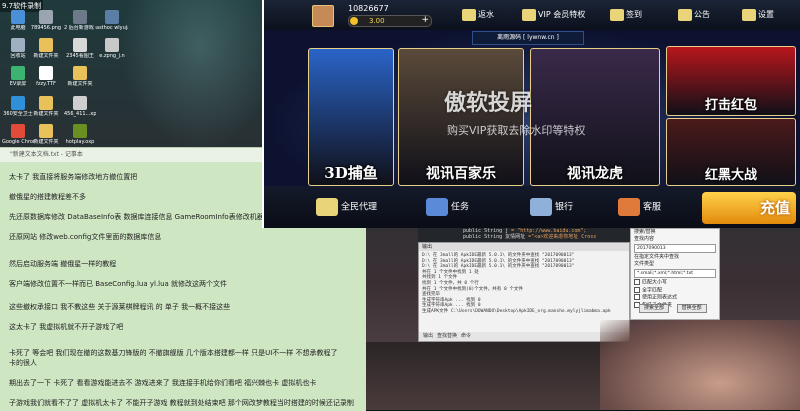  What do you see at coordinates (774, 208) in the screenshot?
I see `recharge-label: 充值` at bounding box center [774, 208].